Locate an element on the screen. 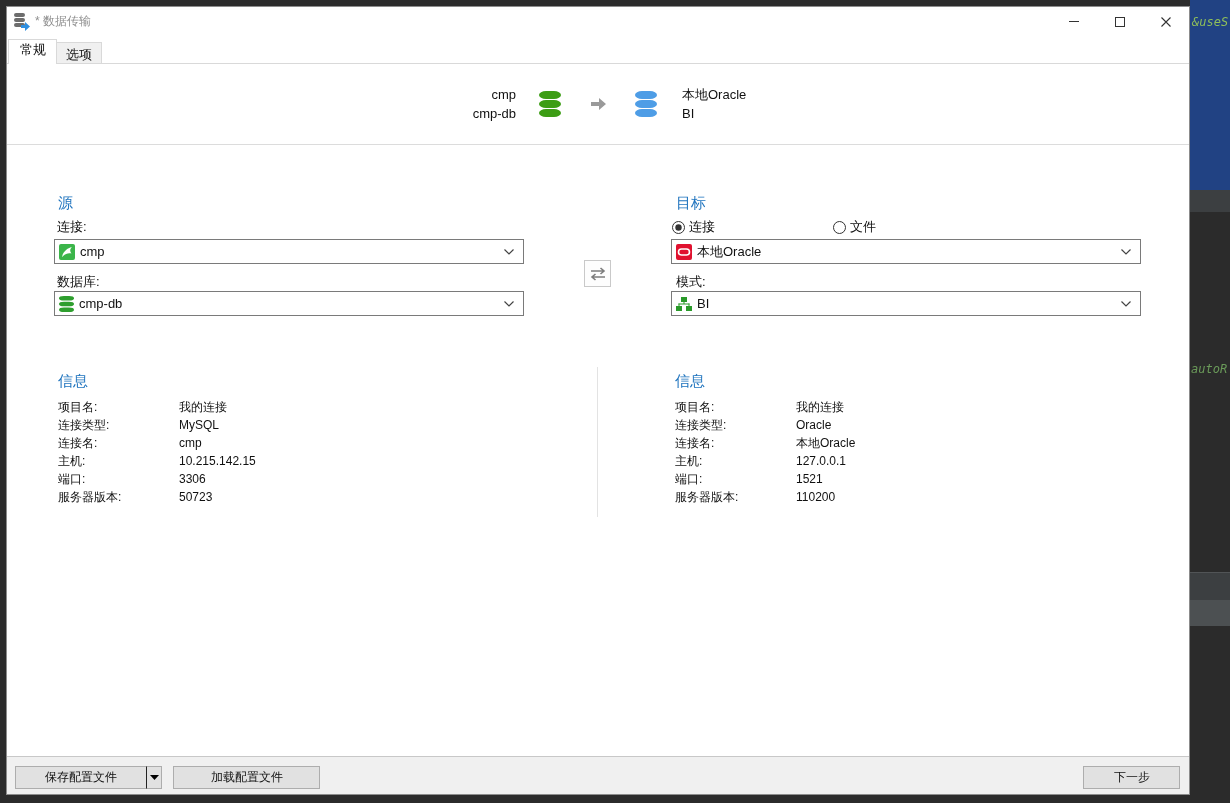  connection-dropdown: 本地Oracle is located at coordinates (906, 251).